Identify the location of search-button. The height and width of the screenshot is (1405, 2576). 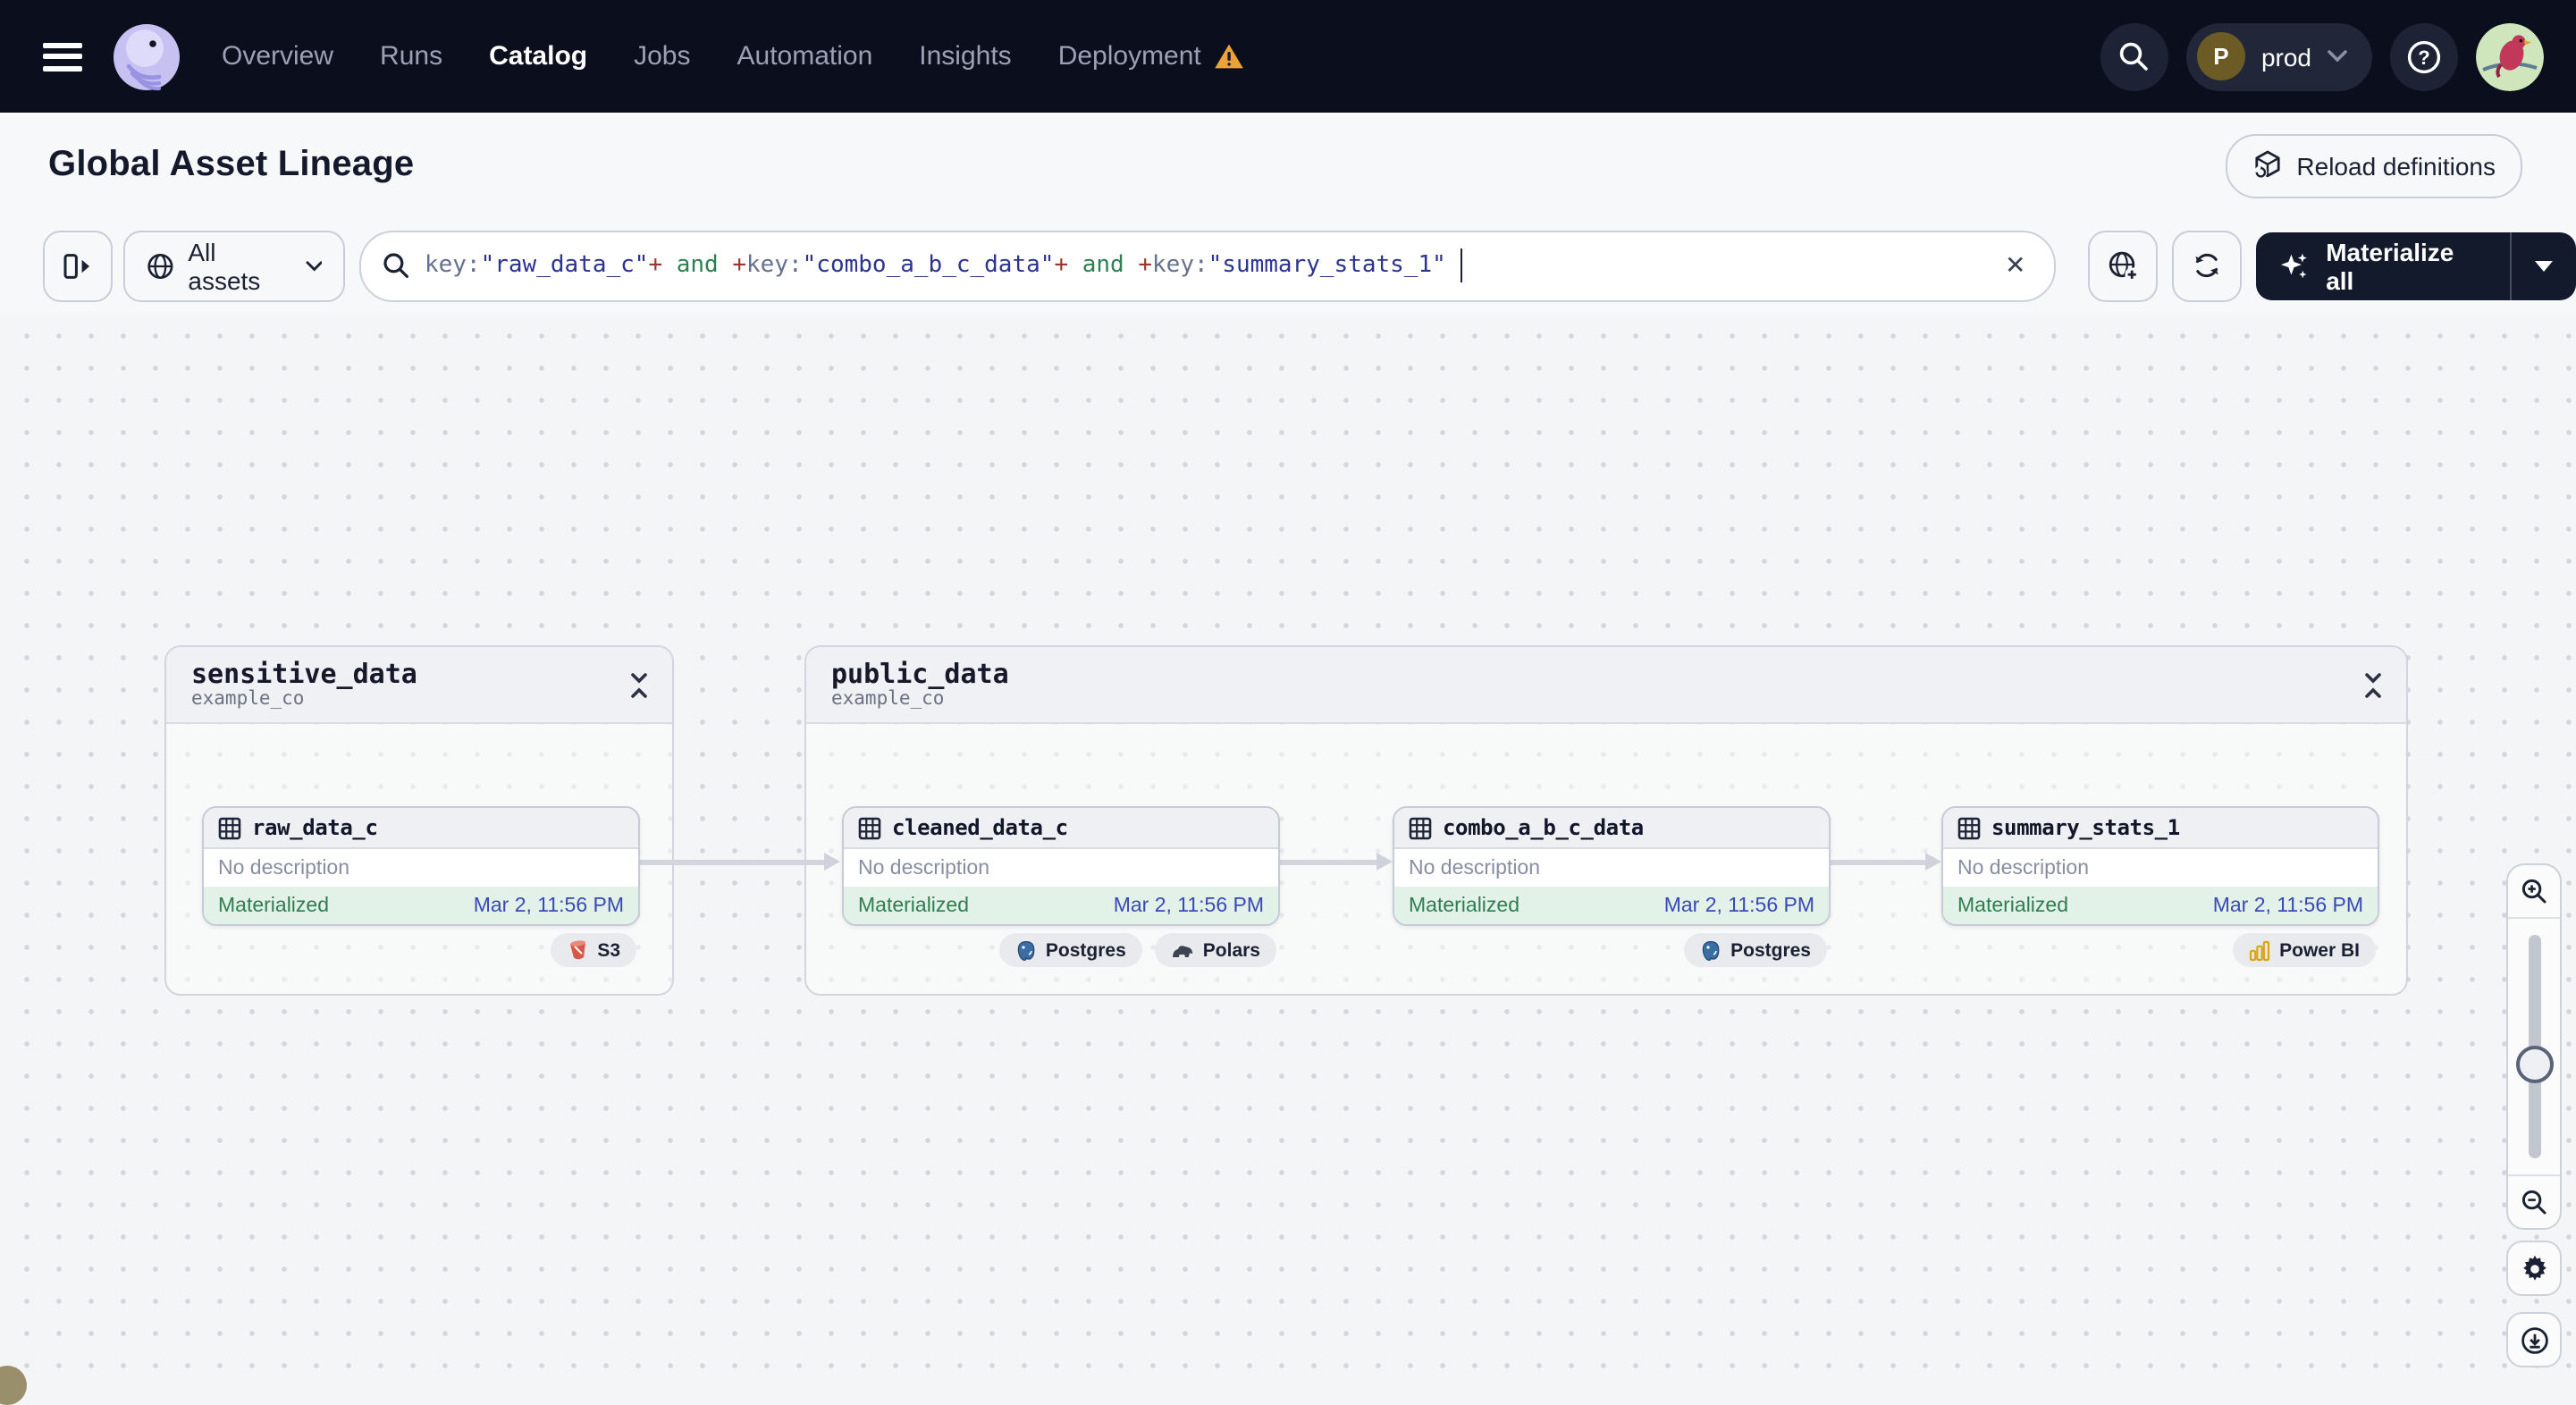
(2134, 56).